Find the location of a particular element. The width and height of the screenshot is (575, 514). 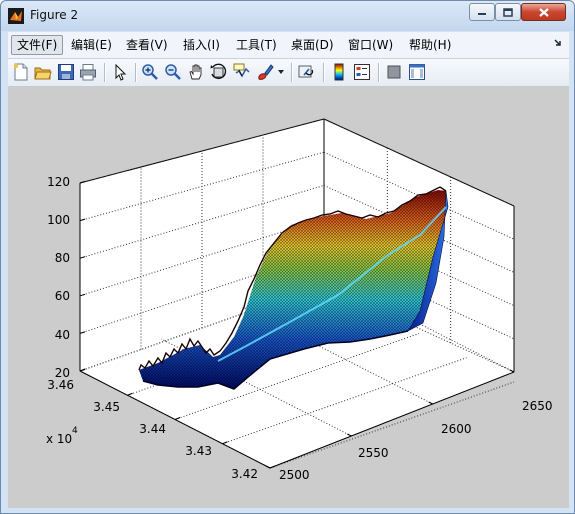

hide-plot-tools-icon is located at coordinates (394, 72).